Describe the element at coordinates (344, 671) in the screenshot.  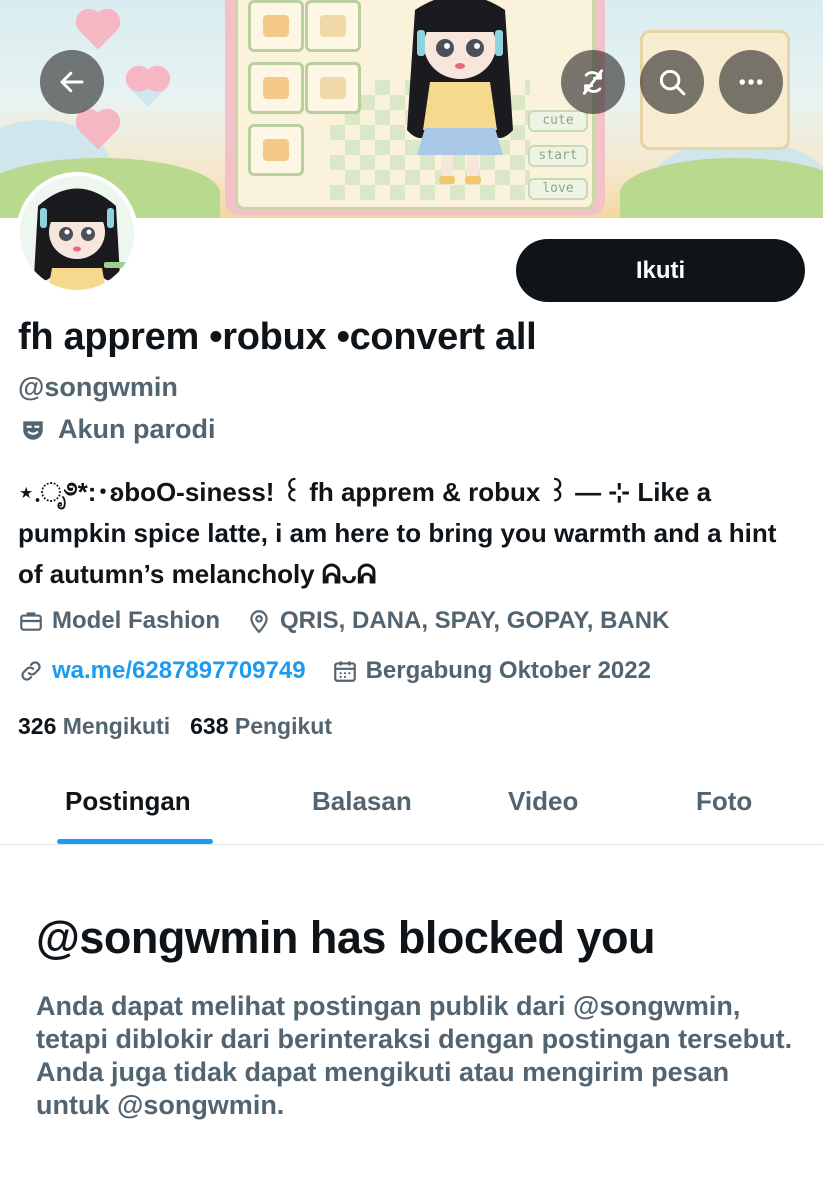
I see `calendar-icon` at that location.